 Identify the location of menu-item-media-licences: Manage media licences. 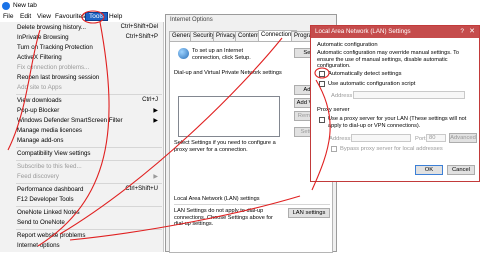
(82, 131).